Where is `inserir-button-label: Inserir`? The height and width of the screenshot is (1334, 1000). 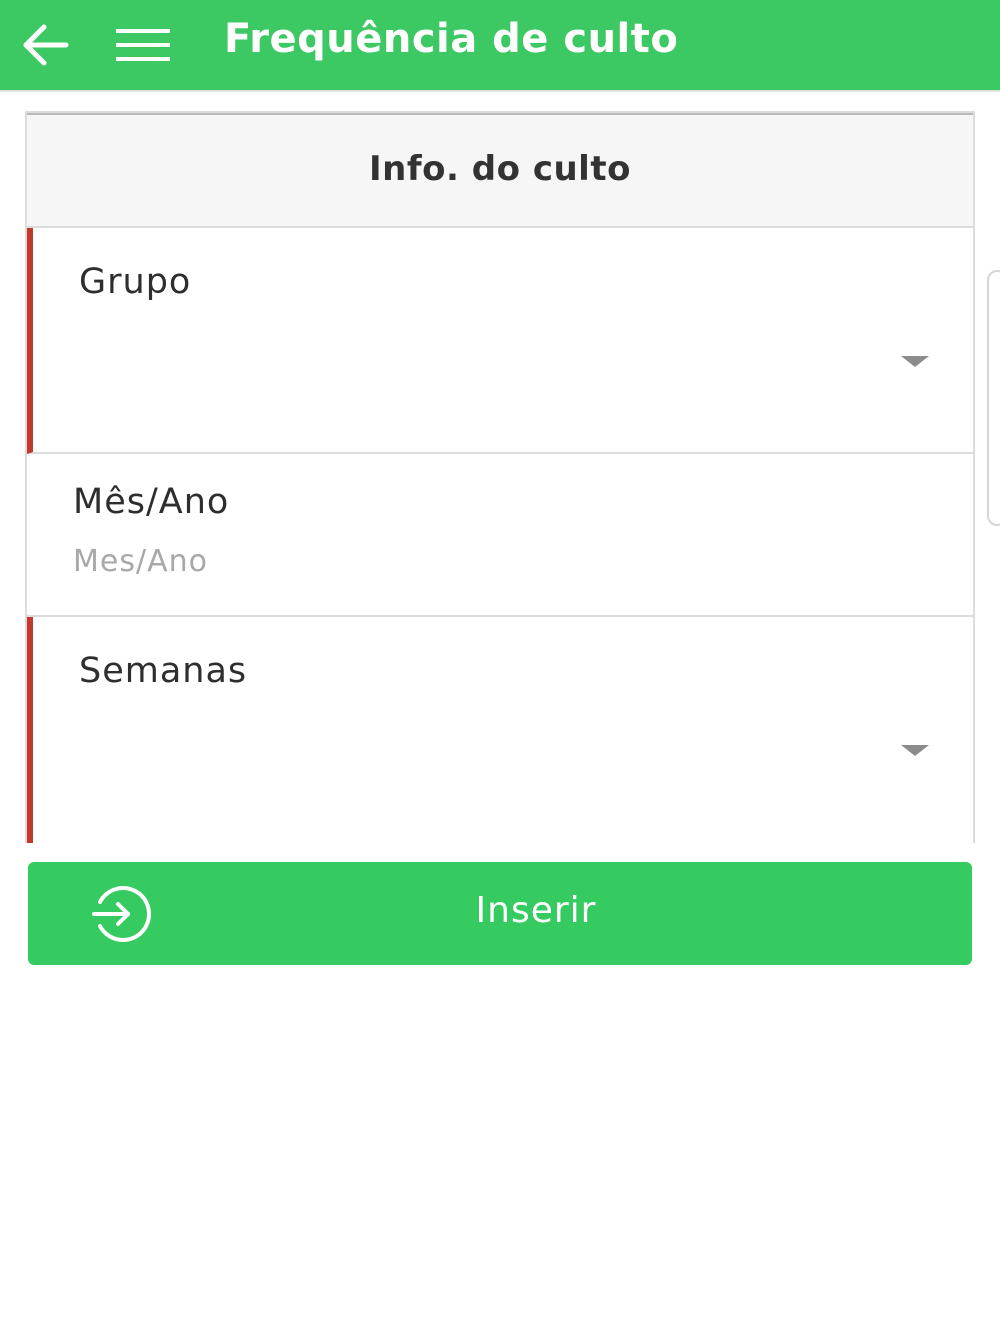 inserir-button-label: Inserir is located at coordinates (536, 910).